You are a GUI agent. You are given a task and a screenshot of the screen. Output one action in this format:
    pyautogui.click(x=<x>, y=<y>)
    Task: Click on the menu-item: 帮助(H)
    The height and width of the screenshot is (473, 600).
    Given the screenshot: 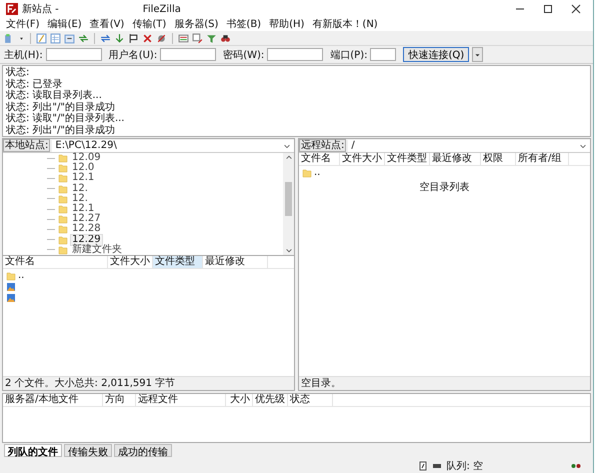 What is the action you would take?
    pyautogui.click(x=286, y=24)
    